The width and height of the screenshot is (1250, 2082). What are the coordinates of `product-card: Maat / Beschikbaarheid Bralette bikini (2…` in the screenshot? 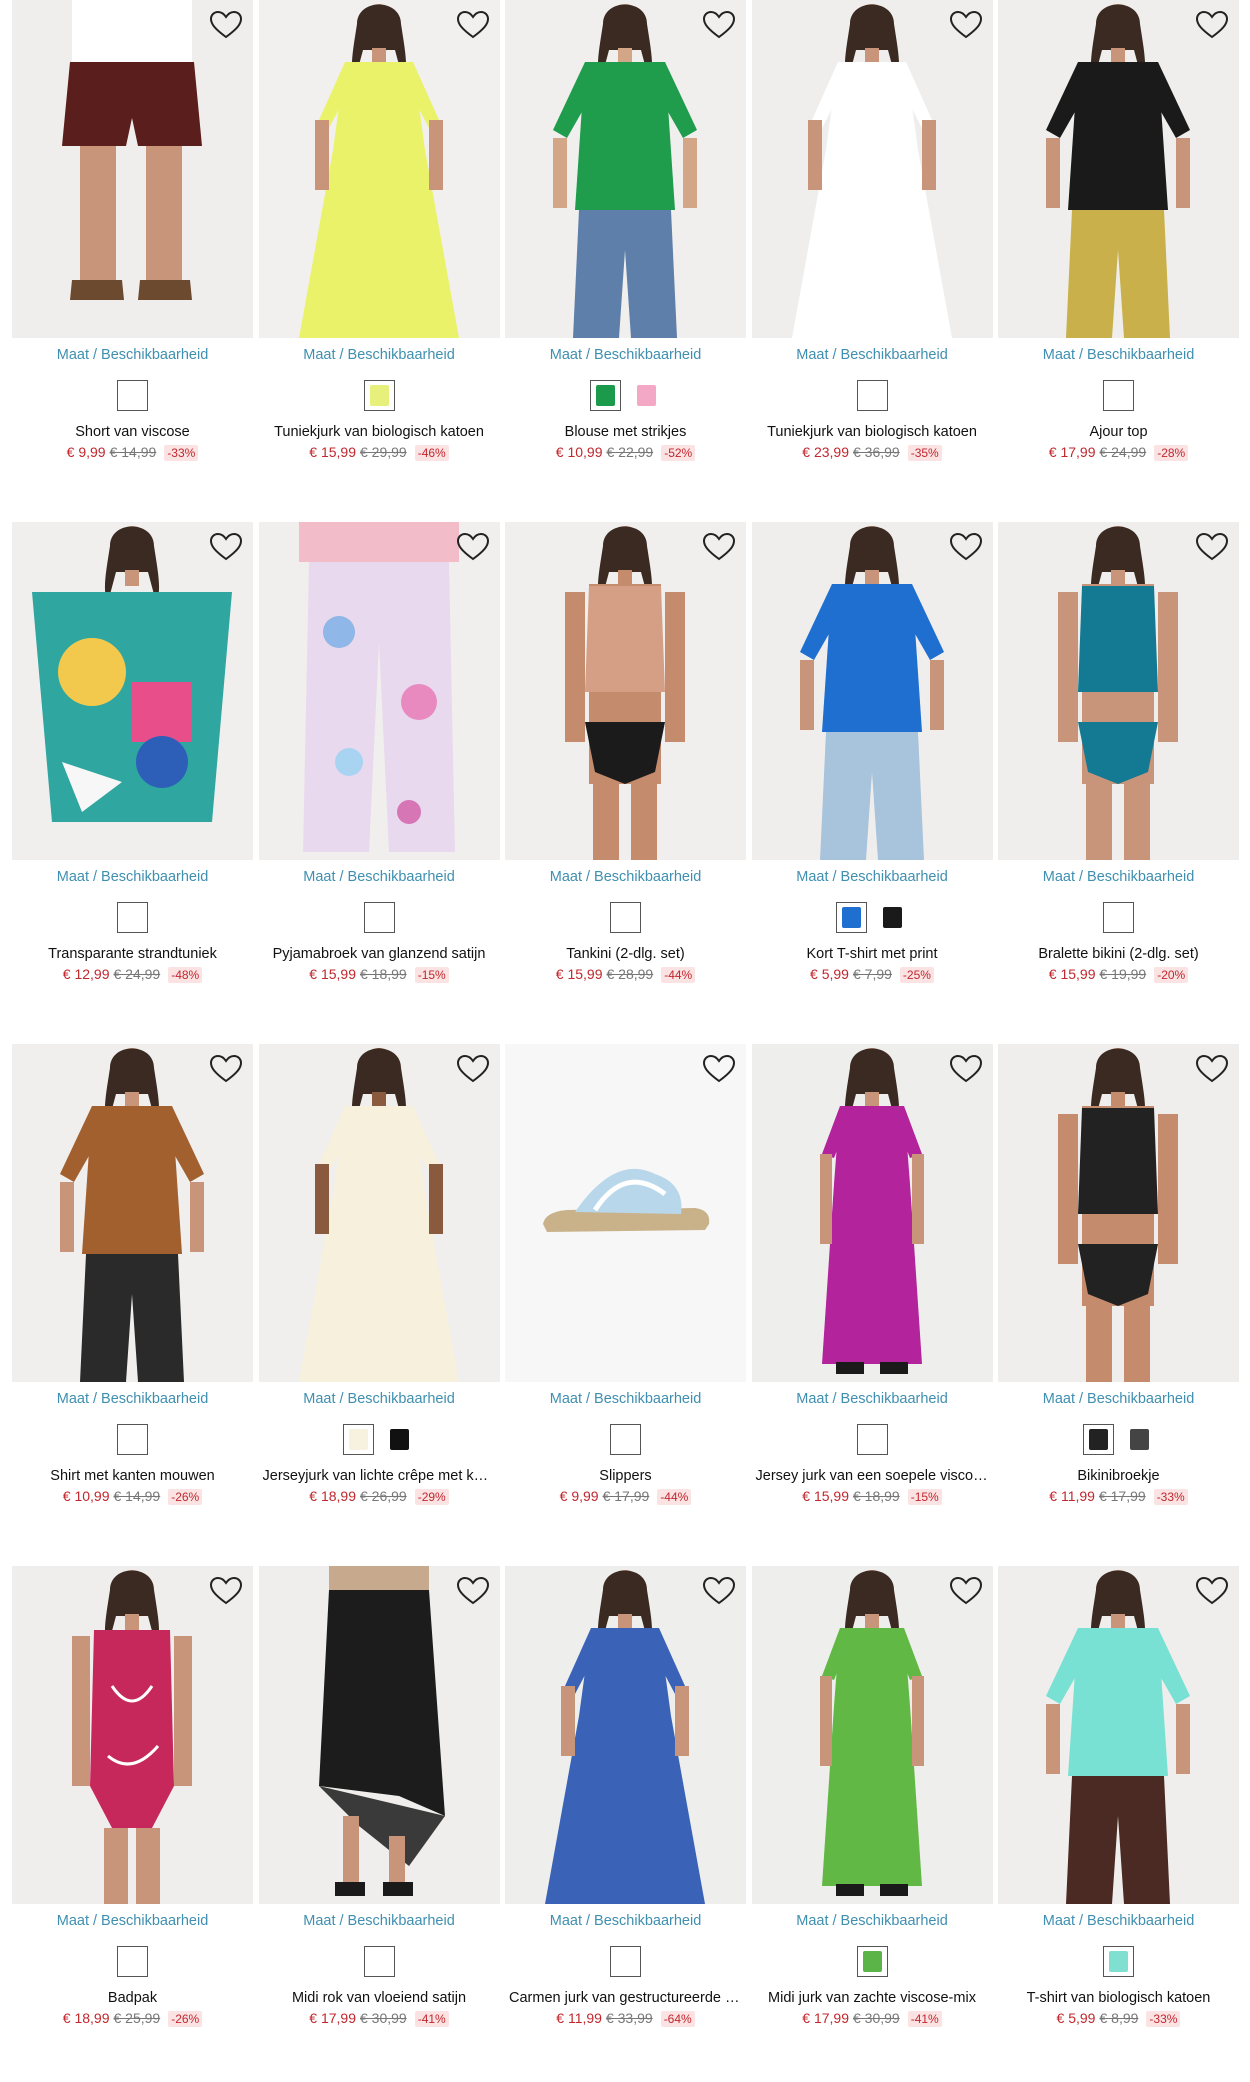 It's located at (1118, 767).